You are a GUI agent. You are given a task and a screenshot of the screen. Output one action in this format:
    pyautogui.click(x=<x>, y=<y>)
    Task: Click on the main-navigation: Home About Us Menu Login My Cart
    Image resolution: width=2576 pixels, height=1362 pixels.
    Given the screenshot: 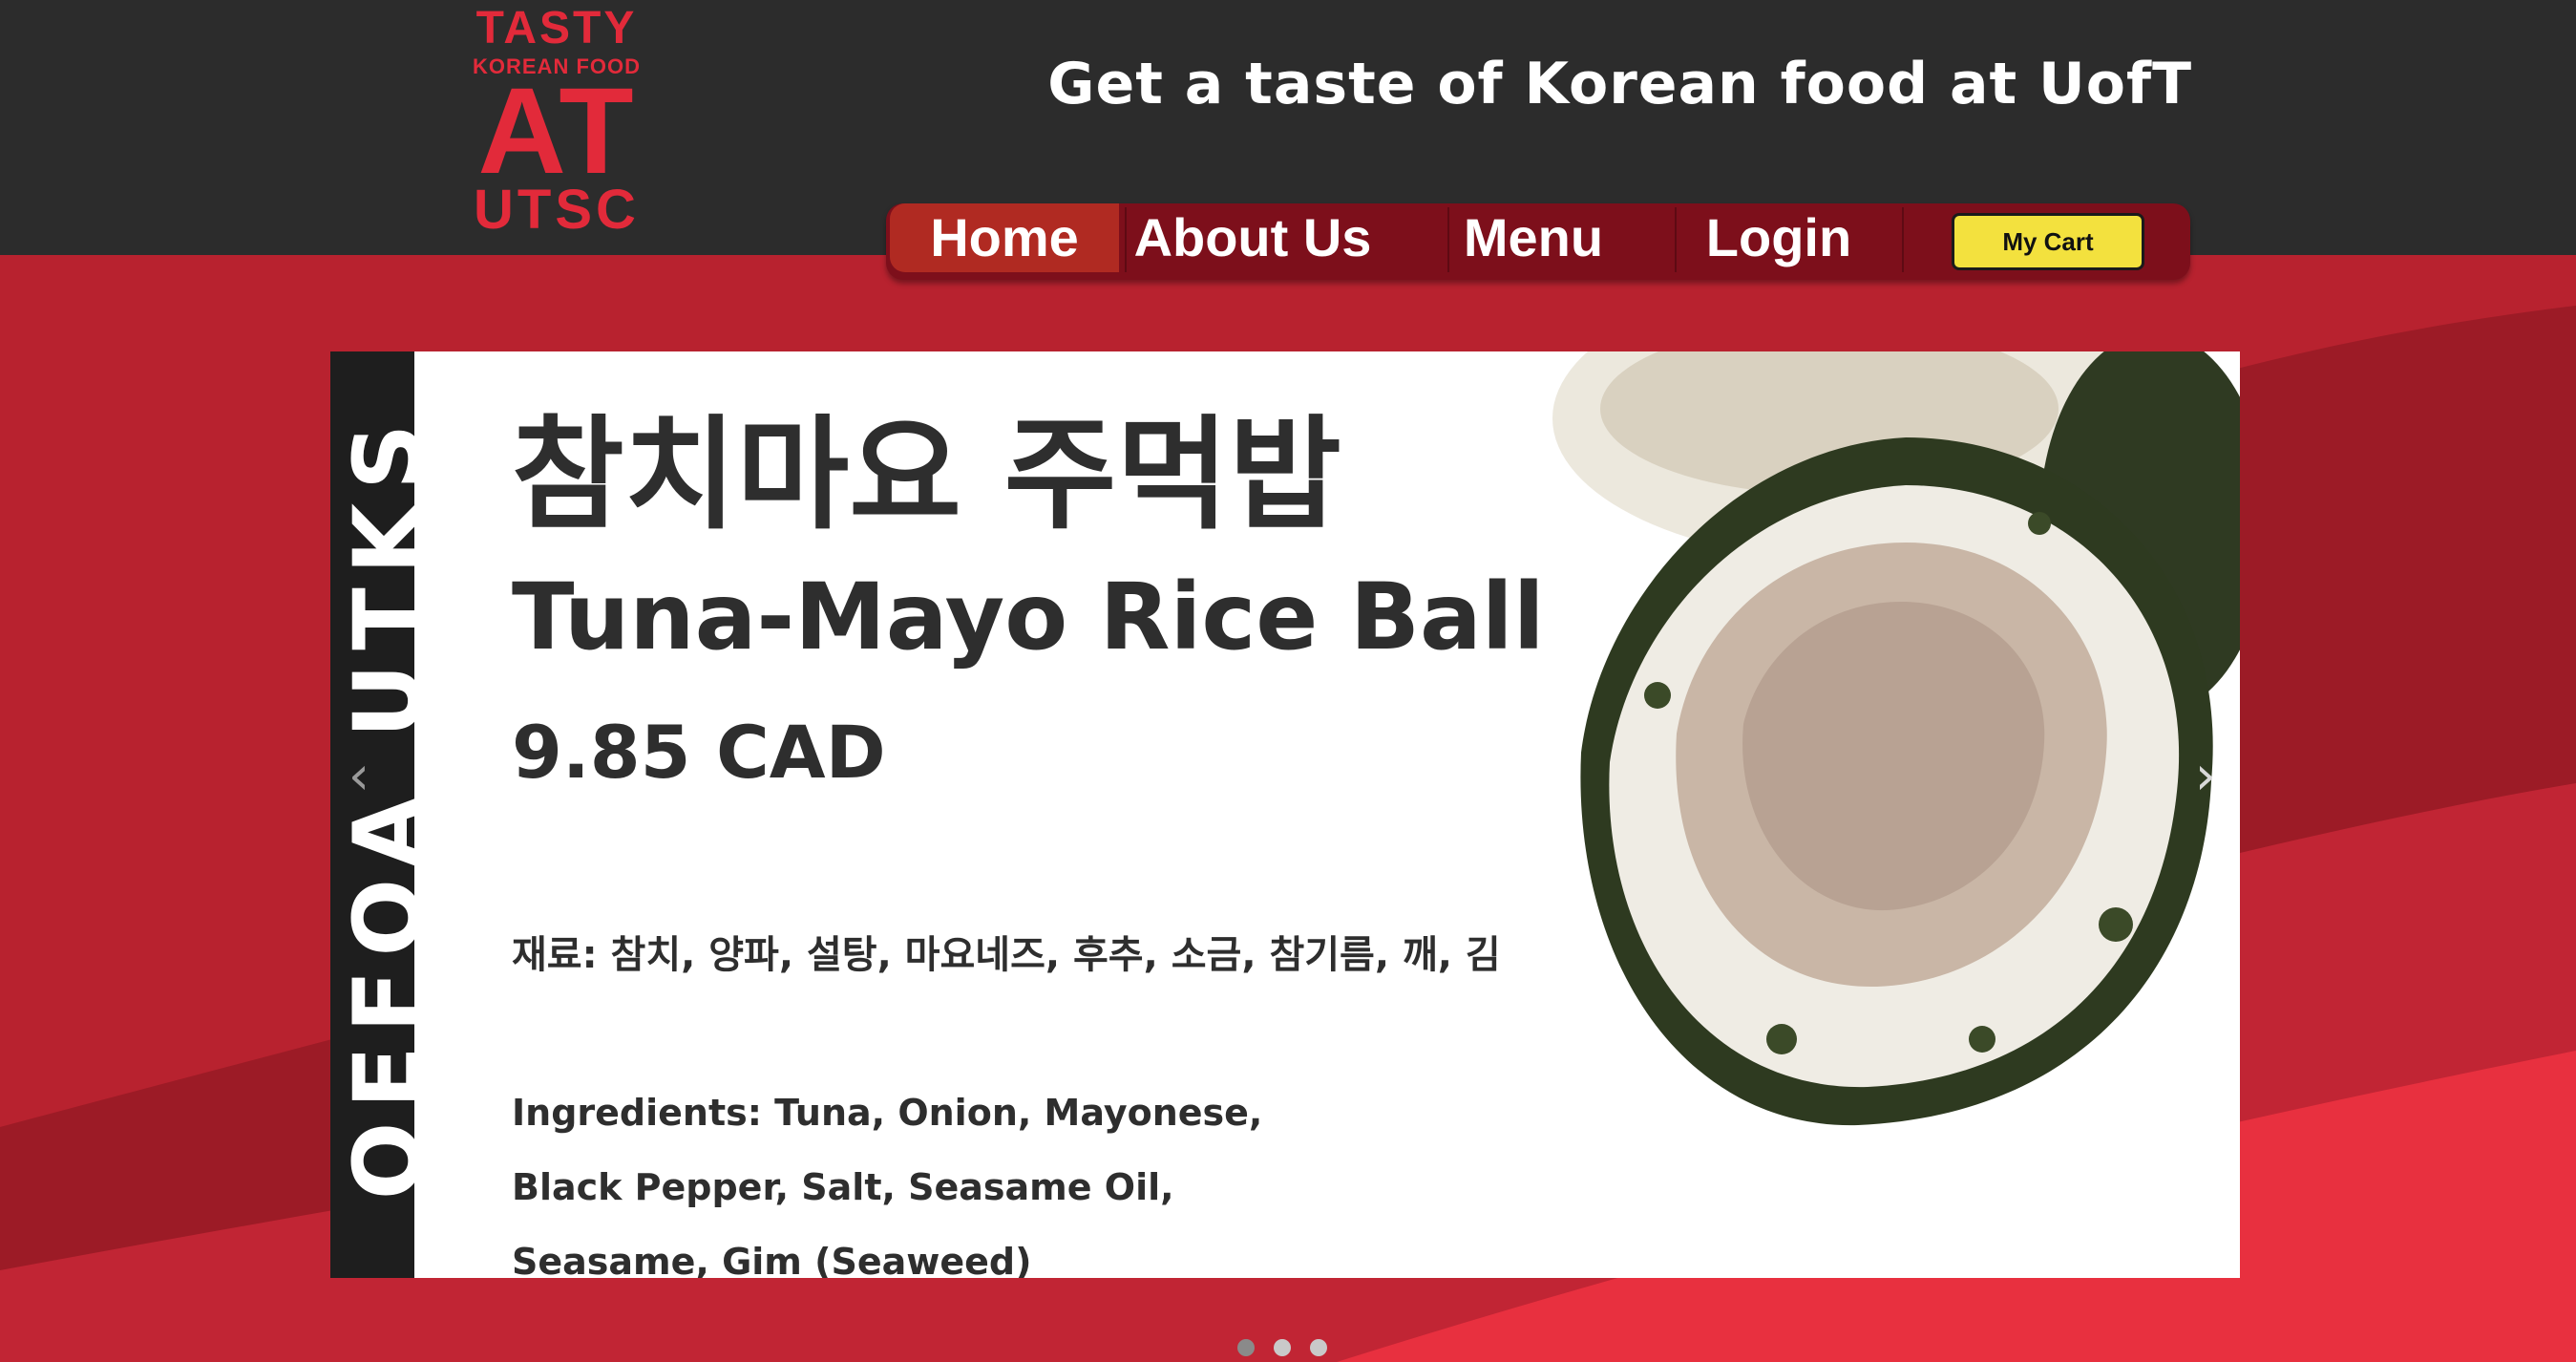 What is the action you would take?
    pyautogui.click(x=1538, y=241)
    